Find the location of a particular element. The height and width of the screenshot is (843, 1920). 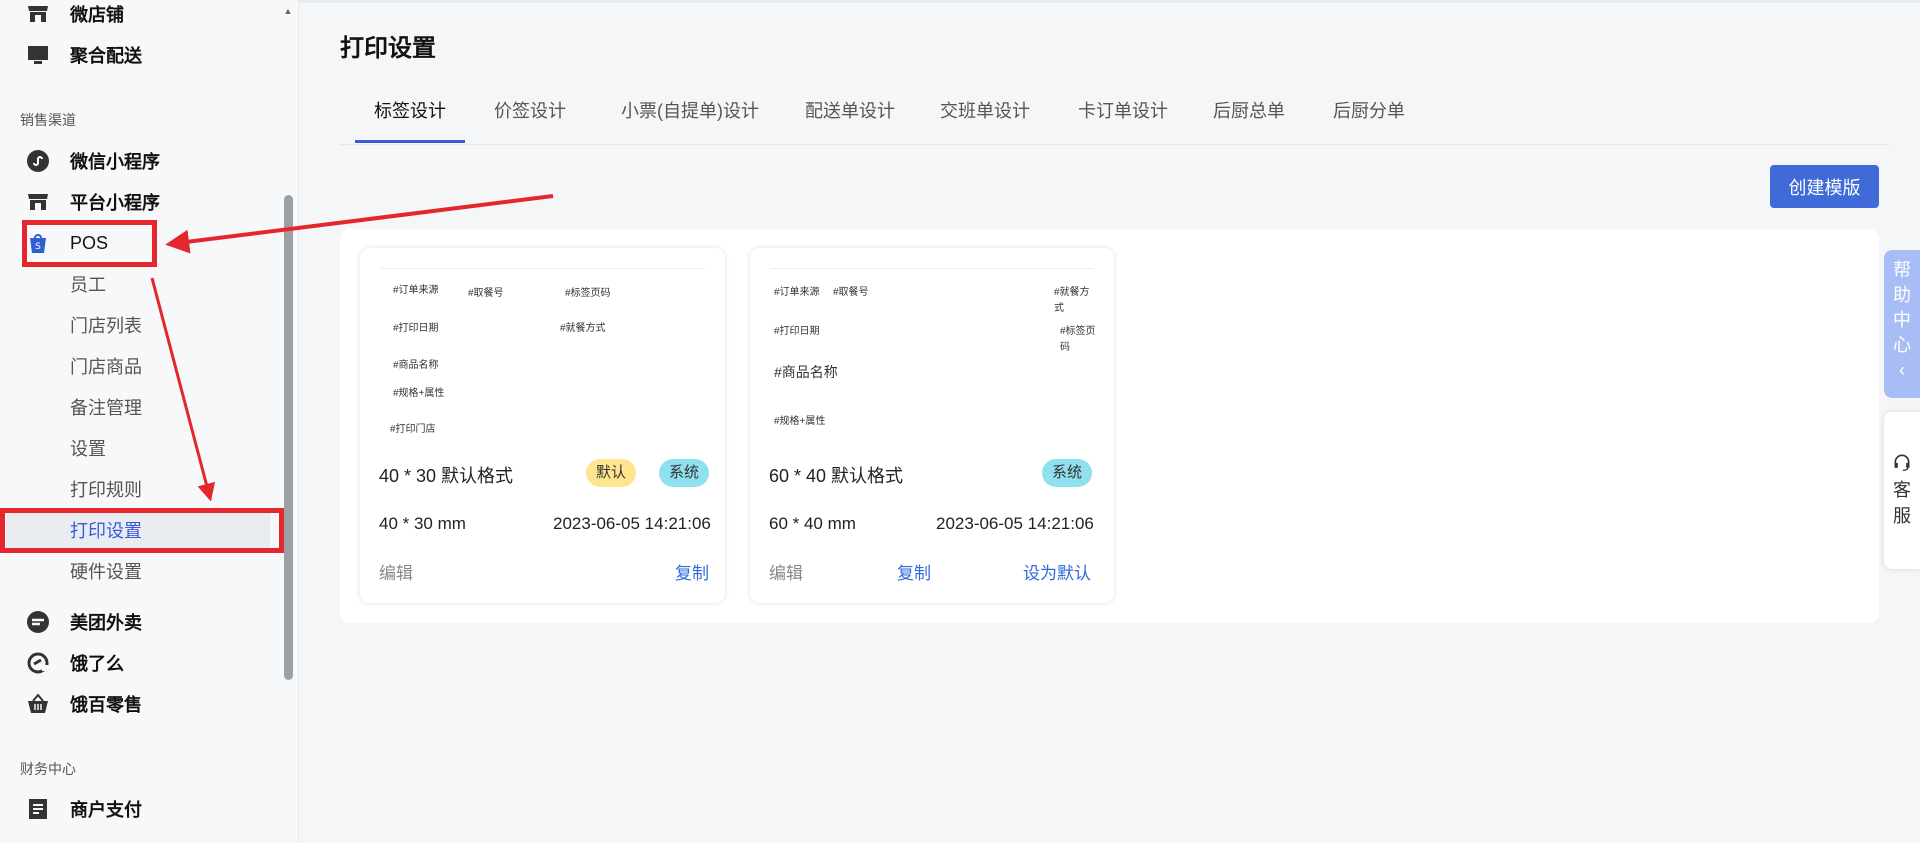

tab-delivery-note-design: 配送单设计 is located at coordinates (850, 117).